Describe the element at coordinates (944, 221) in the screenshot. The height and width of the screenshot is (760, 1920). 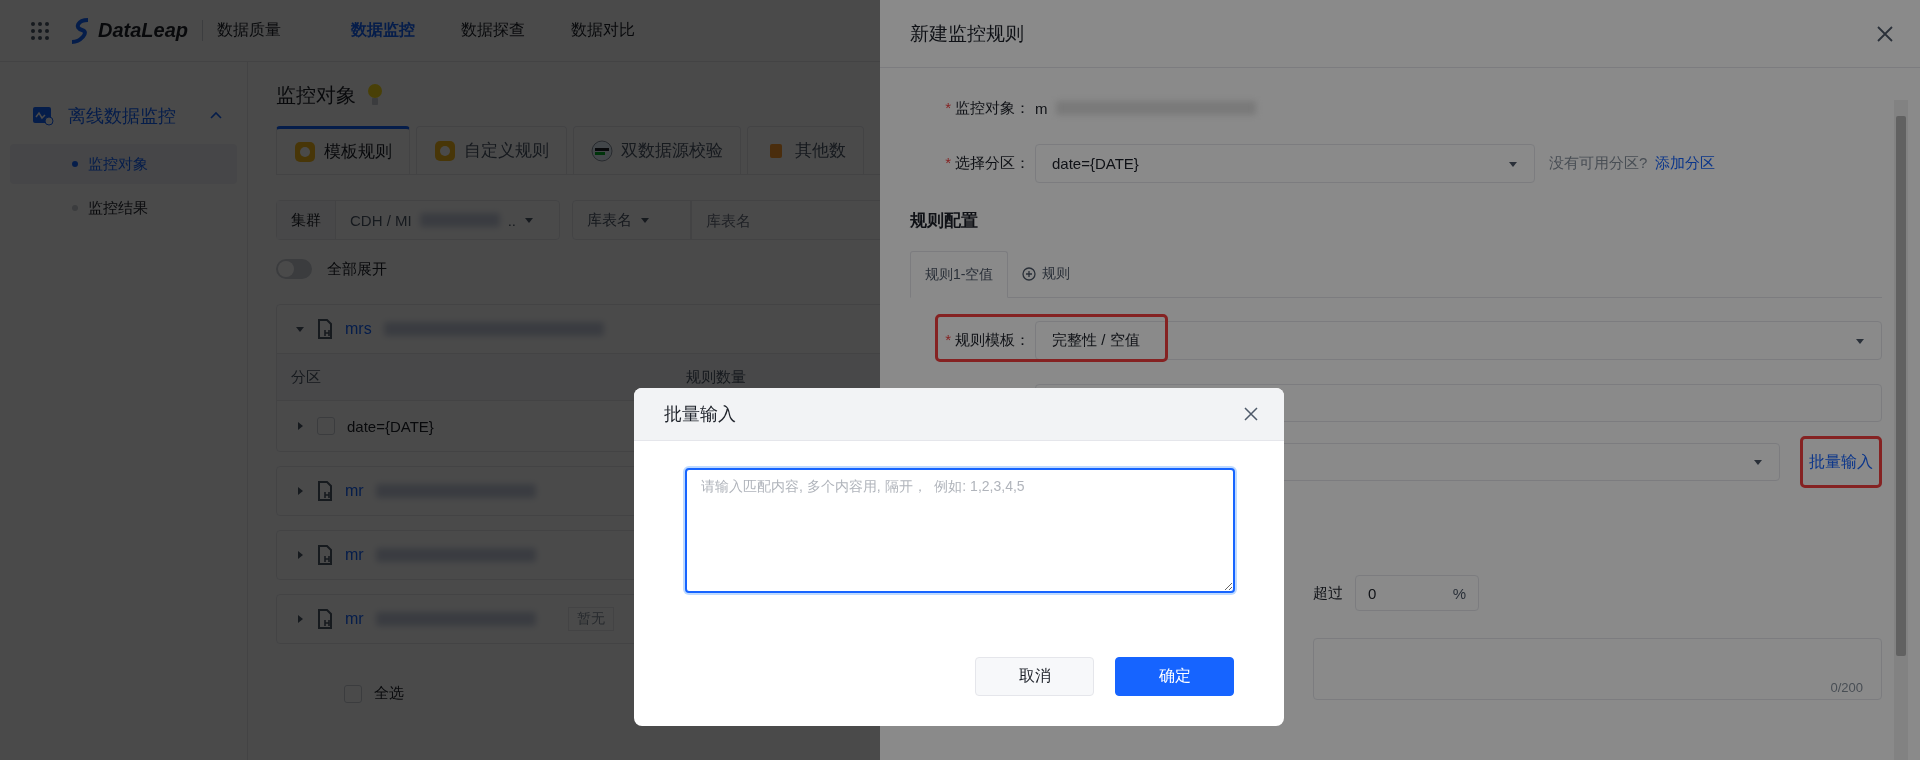
I see `section-title: 规则配置` at that location.